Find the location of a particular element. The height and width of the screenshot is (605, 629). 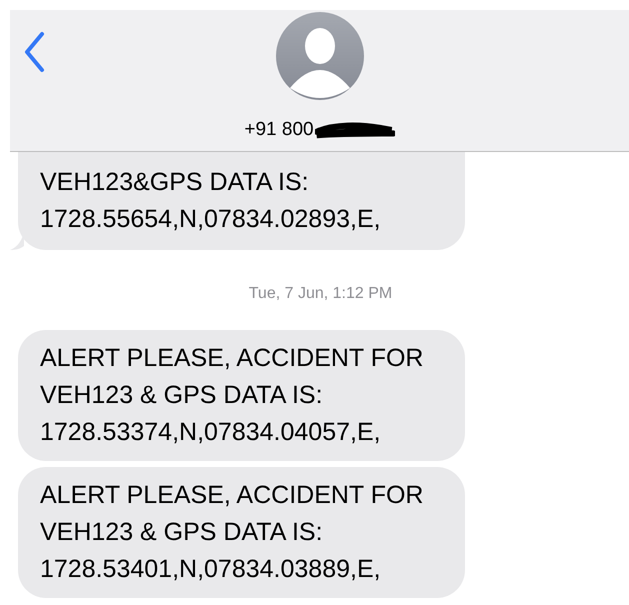

avatar-icon is located at coordinates (320, 56).